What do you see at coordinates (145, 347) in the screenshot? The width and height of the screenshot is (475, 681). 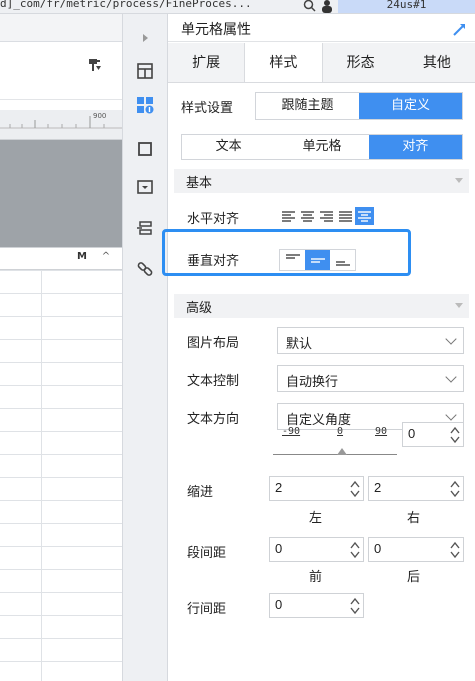 I see `property-icon-bar` at bounding box center [145, 347].